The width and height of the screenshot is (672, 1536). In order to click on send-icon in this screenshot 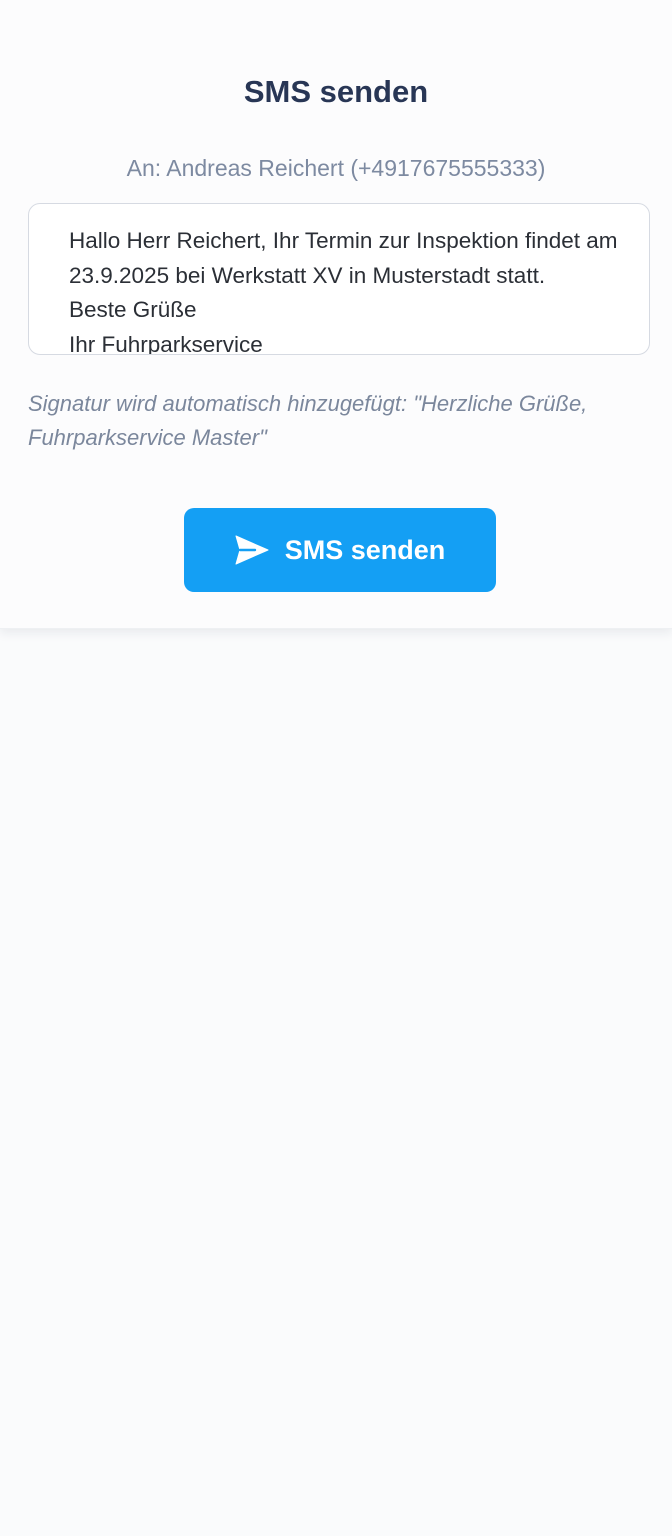, I will do `click(252, 550)`.